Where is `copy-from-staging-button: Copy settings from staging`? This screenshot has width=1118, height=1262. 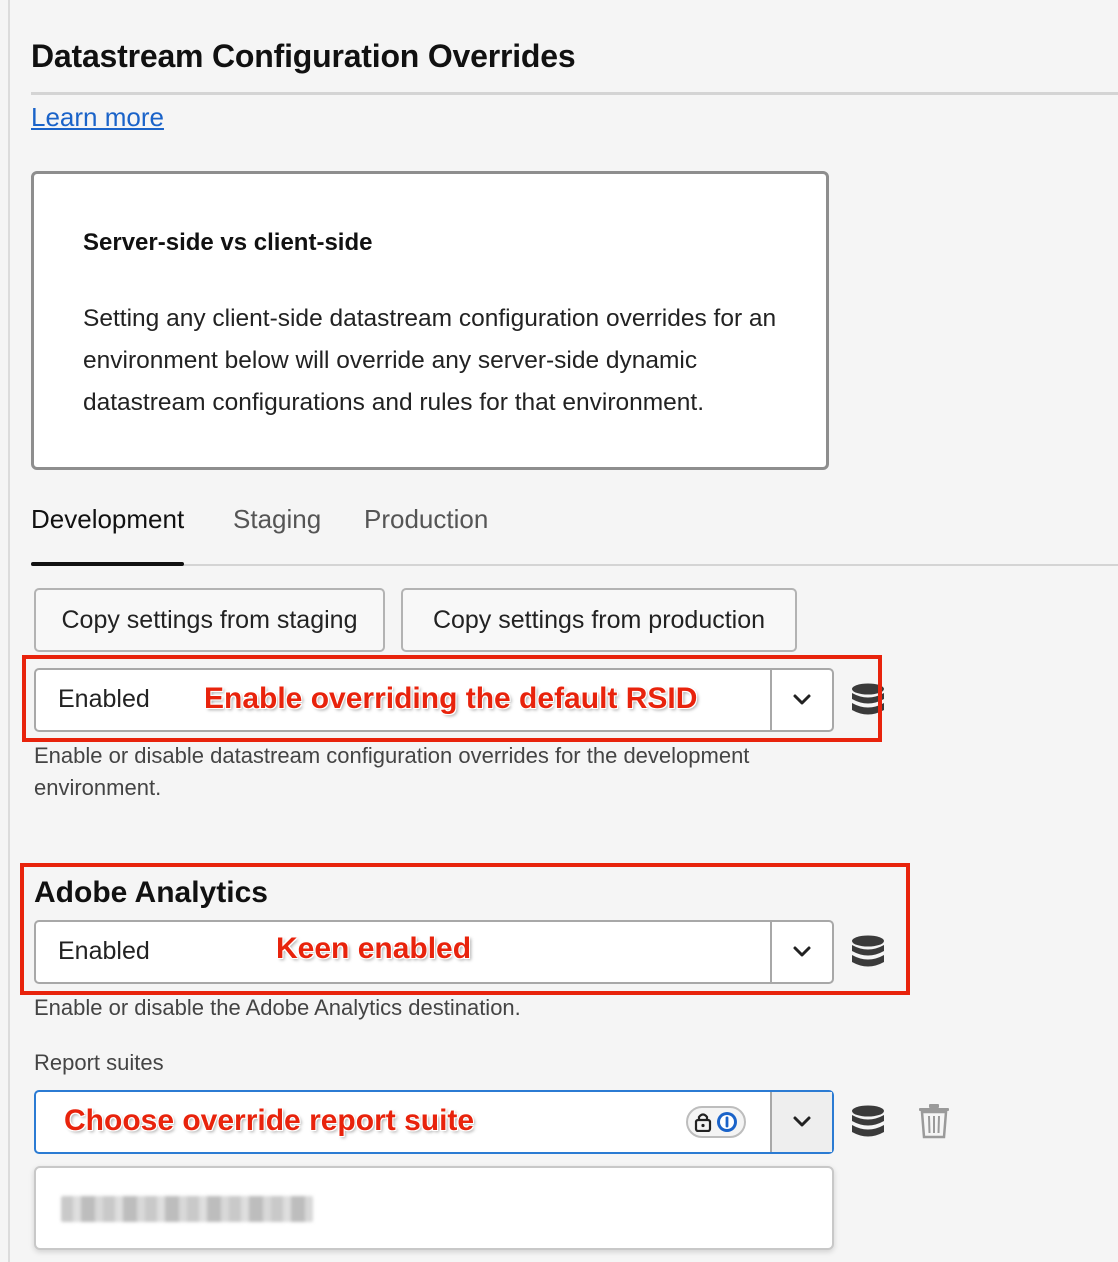 copy-from-staging-button: Copy settings from staging is located at coordinates (209, 620).